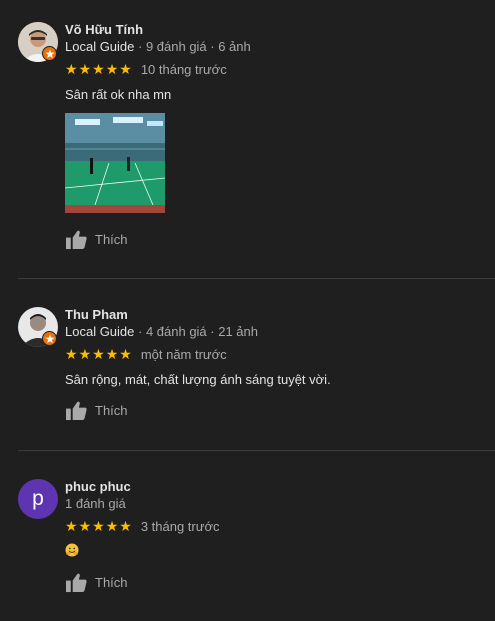 The width and height of the screenshot is (495, 621). What do you see at coordinates (98, 486) in the screenshot?
I see `reviewer-name: phuc phuc` at bounding box center [98, 486].